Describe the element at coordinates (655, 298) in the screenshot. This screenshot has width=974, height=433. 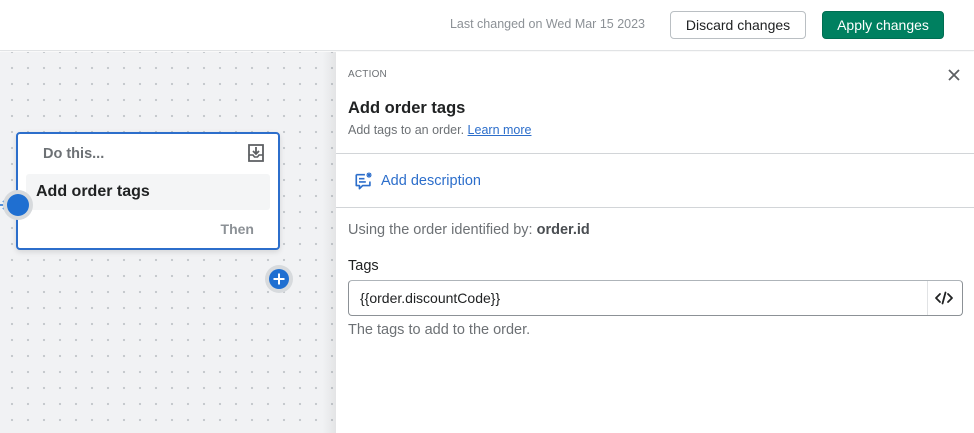
I see `tags-input: {{order.discountCode}}` at that location.